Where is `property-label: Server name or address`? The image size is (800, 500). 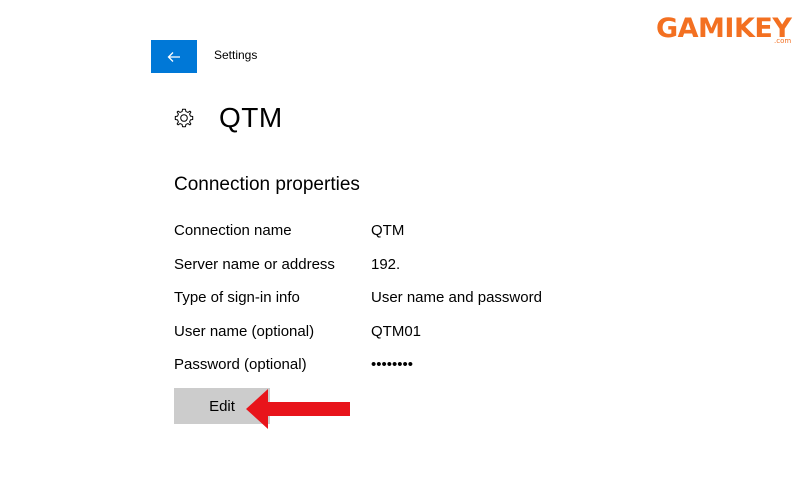
property-label: Server name or address is located at coordinates (254, 264).